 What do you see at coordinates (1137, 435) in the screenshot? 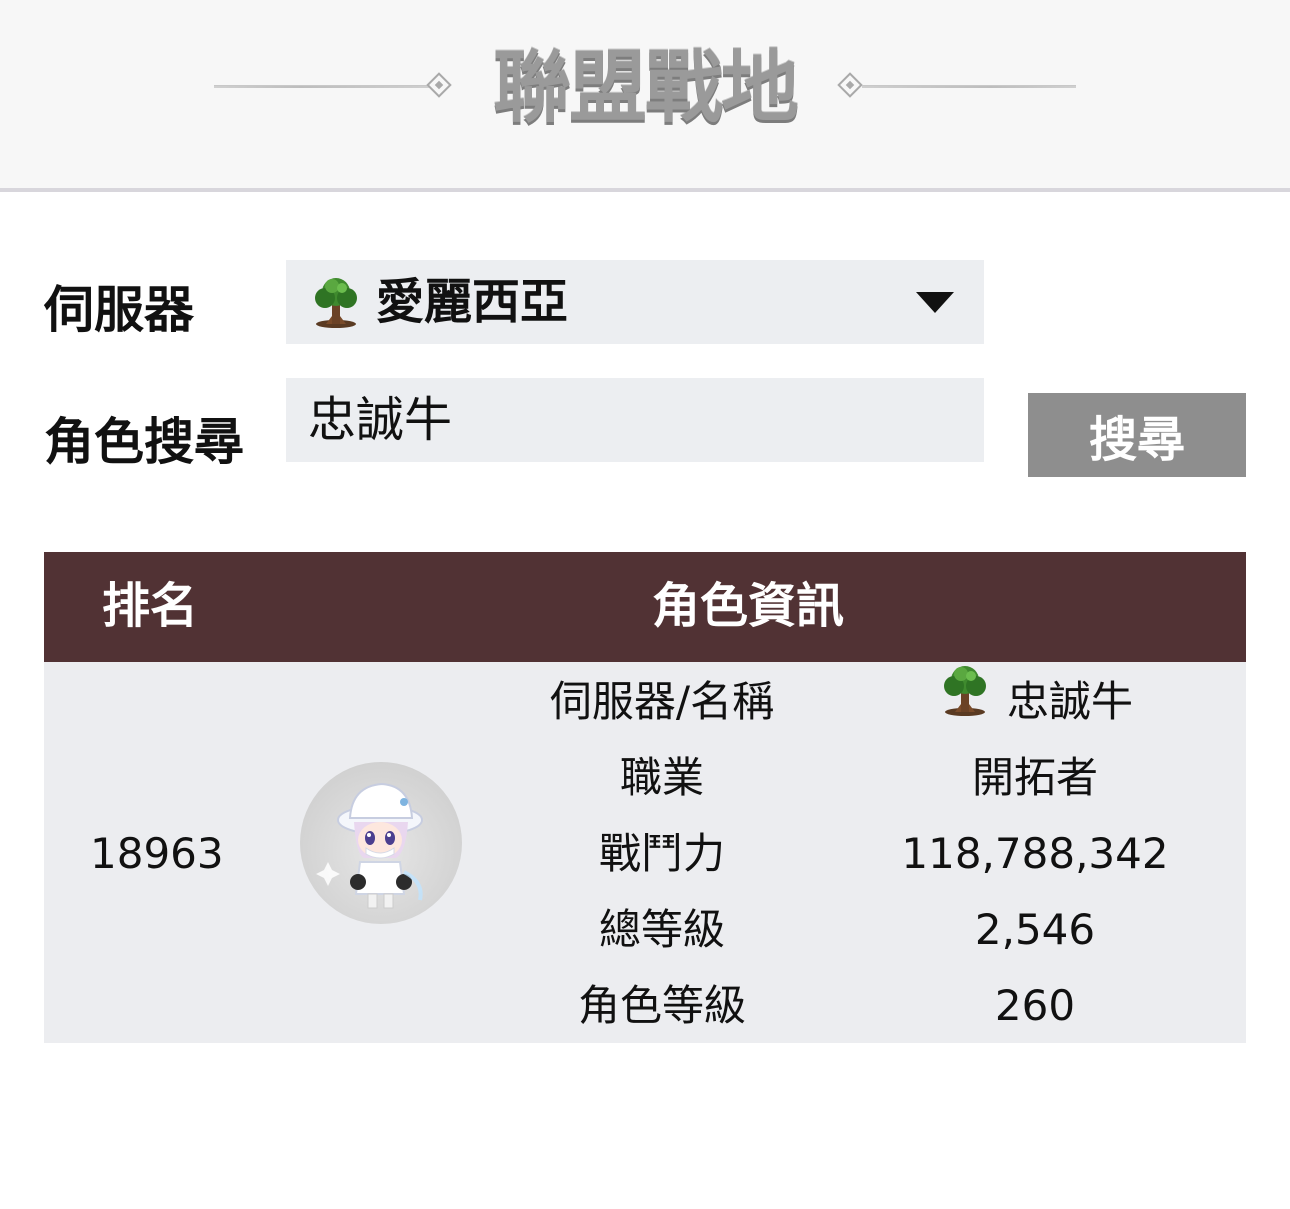
I see `search-button: 搜尋` at bounding box center [1137, 435].